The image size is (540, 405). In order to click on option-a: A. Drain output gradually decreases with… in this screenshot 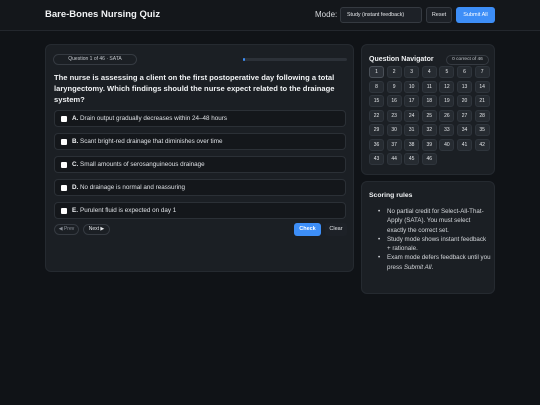, I will do `click(200, 118)`.